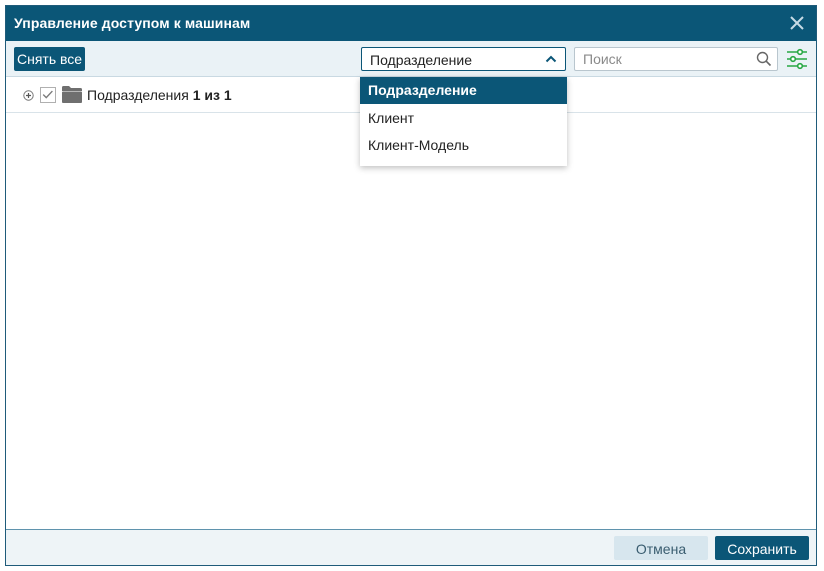 The image size is (824, 571). I want to click on dropdown-option-department: Подразделение, so click(463, 90).